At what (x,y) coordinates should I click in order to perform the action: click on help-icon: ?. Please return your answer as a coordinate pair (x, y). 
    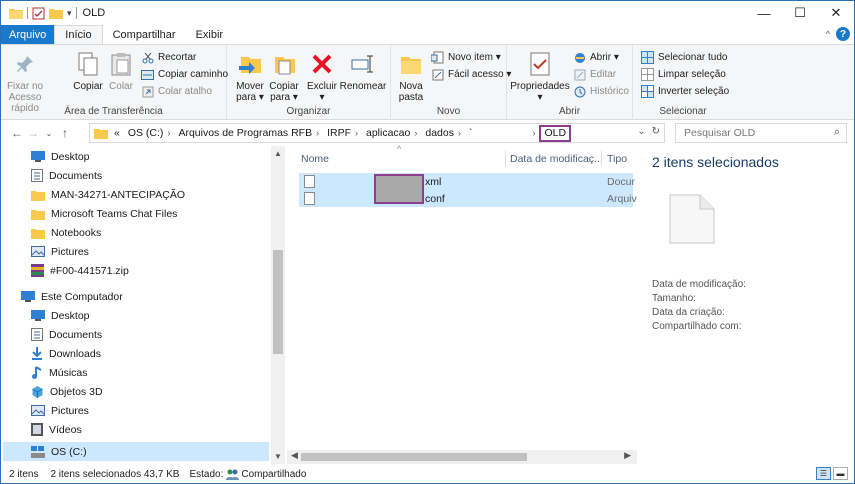
    Looking at the image, I should click on (843, 34).